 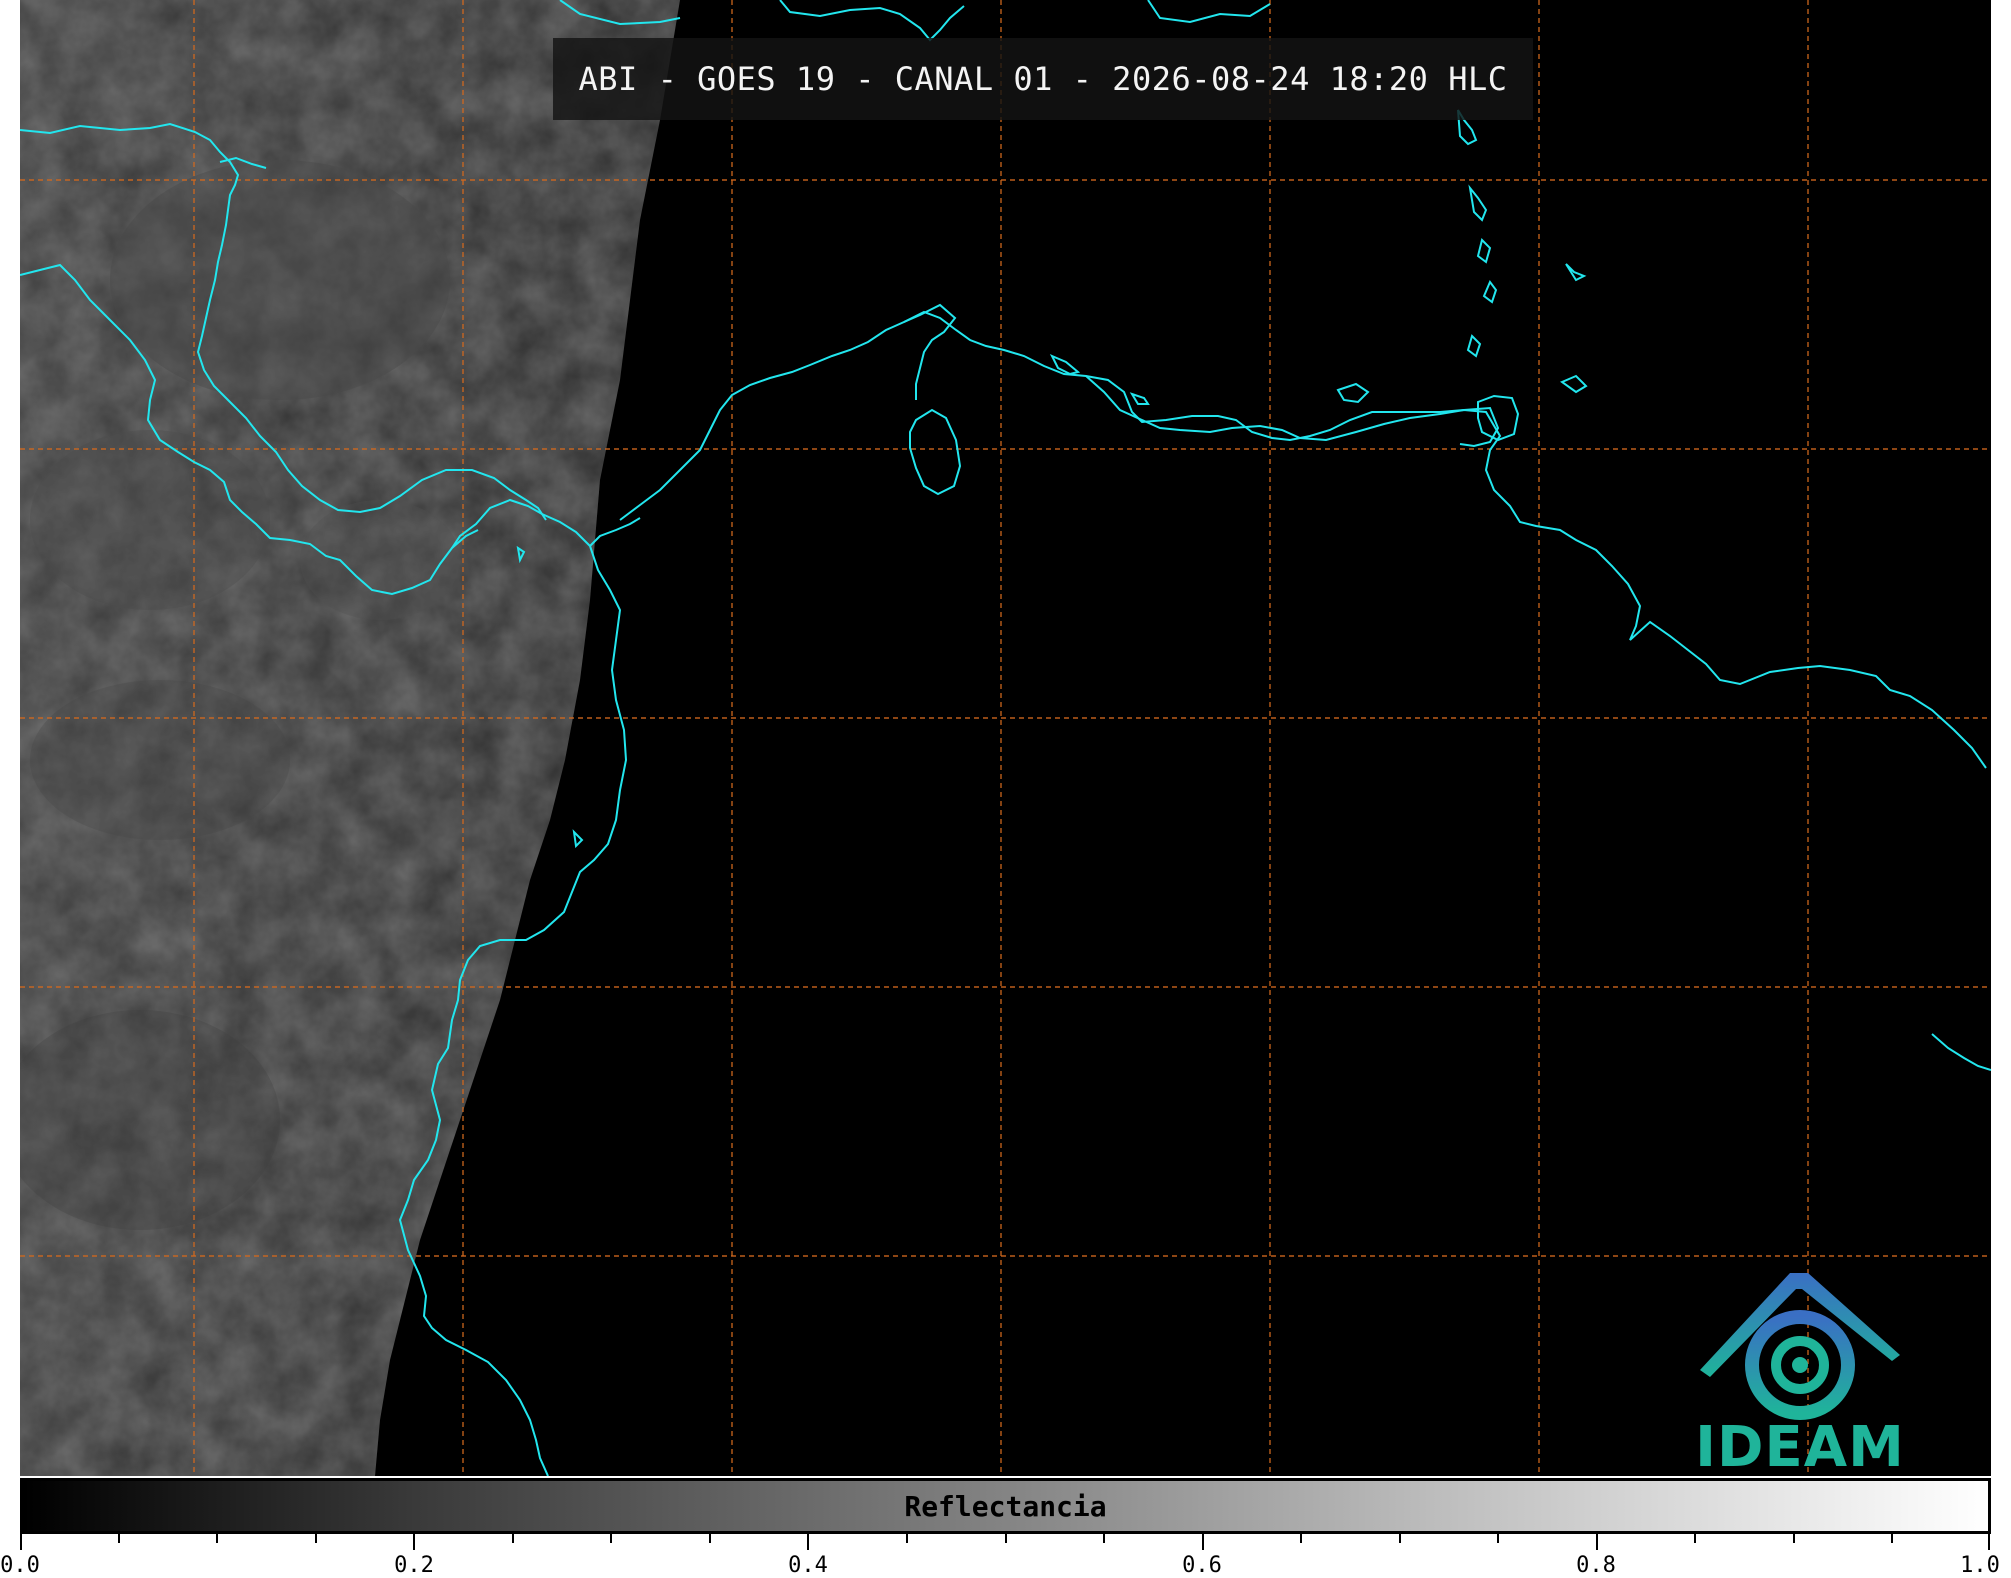 I want to click on tick-label-5: 1.0, so click(x=1980, y=1565).